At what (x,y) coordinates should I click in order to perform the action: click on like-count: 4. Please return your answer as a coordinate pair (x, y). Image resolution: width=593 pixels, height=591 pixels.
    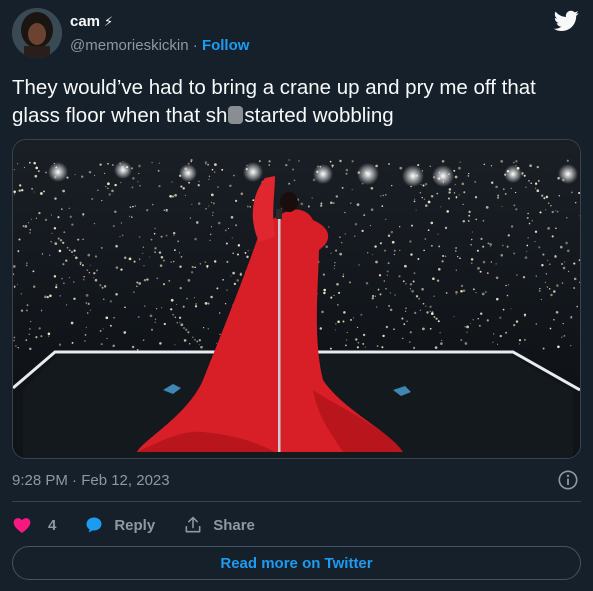
    Looking at the image, I should click on (52, 525).